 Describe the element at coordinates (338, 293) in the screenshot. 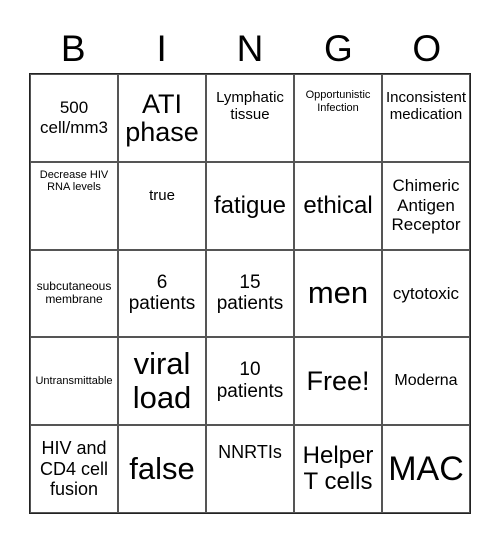

I see `bingo-cell: men` at that location.